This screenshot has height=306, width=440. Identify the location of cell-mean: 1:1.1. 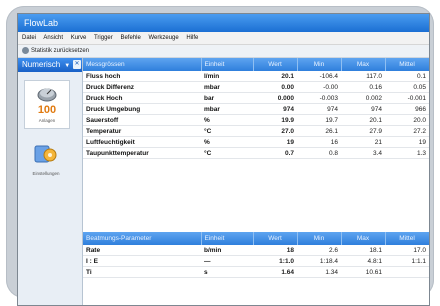
(407, 261).